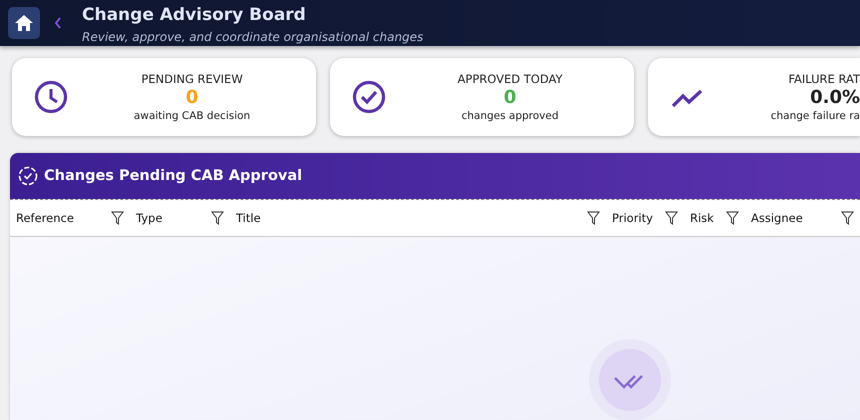 This screenshot has height=420, width=860. What do you see at coordinates (823, 79) in the screenshot?
I see `stat-label: FAILURE RAT` at bounding box center [823, 79].